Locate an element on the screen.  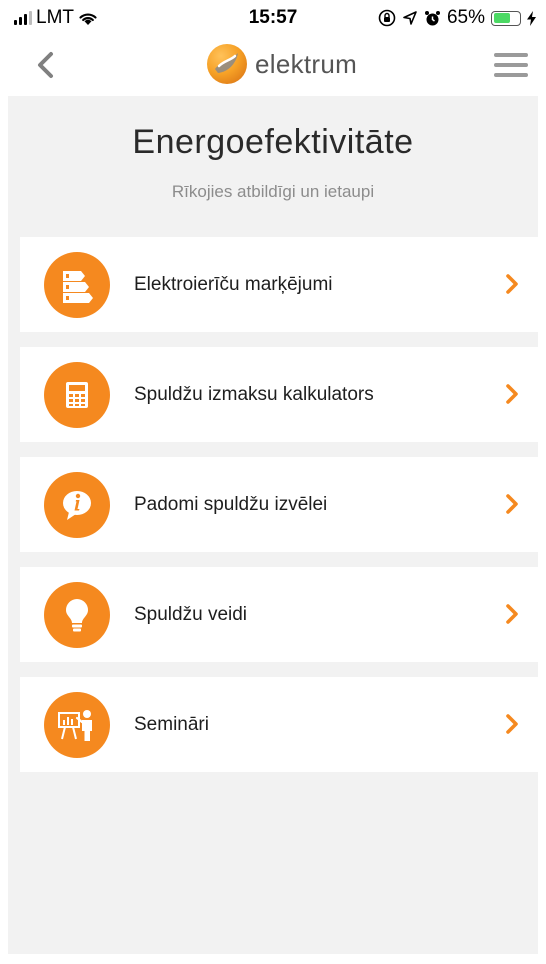
nav-bar: elektrum is located at coordinates (273, 66).